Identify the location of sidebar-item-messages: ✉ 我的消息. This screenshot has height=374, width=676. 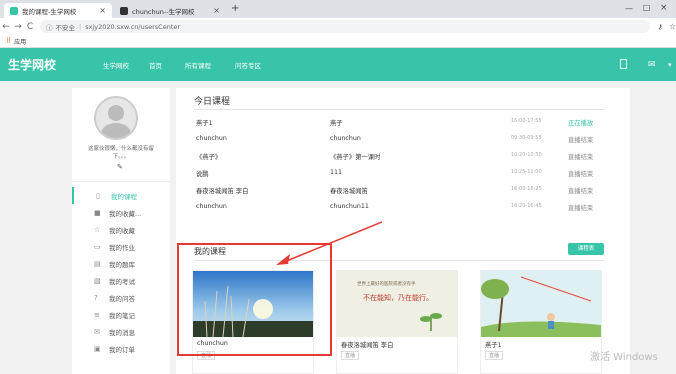
(121, 331).